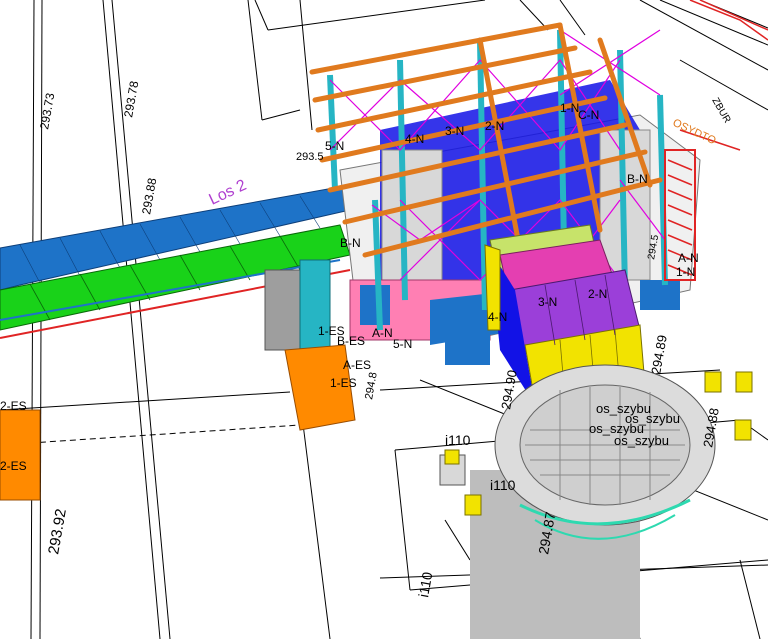  Describe the element at coordinates (47, 111) in the screenshot. I see `label-elev-293-73: 293.73` at that location.